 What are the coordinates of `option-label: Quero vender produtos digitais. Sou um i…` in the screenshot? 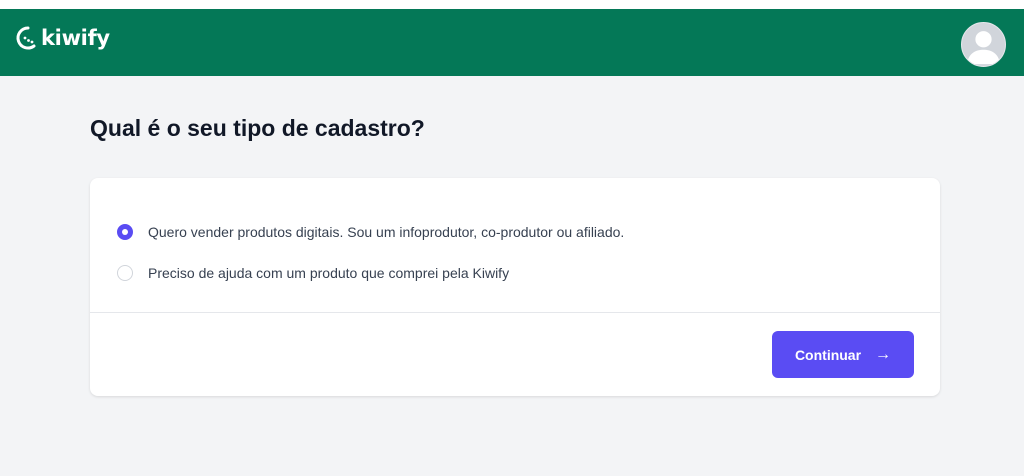 It's located at (386, 232).